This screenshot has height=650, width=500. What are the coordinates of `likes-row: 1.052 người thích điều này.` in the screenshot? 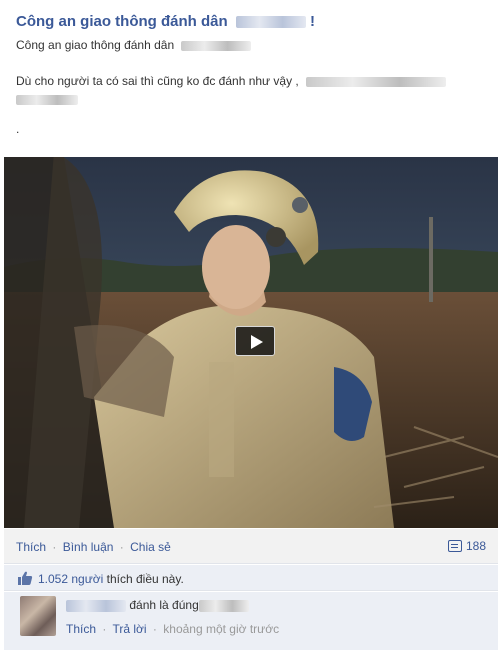 It's located at (251, 578).